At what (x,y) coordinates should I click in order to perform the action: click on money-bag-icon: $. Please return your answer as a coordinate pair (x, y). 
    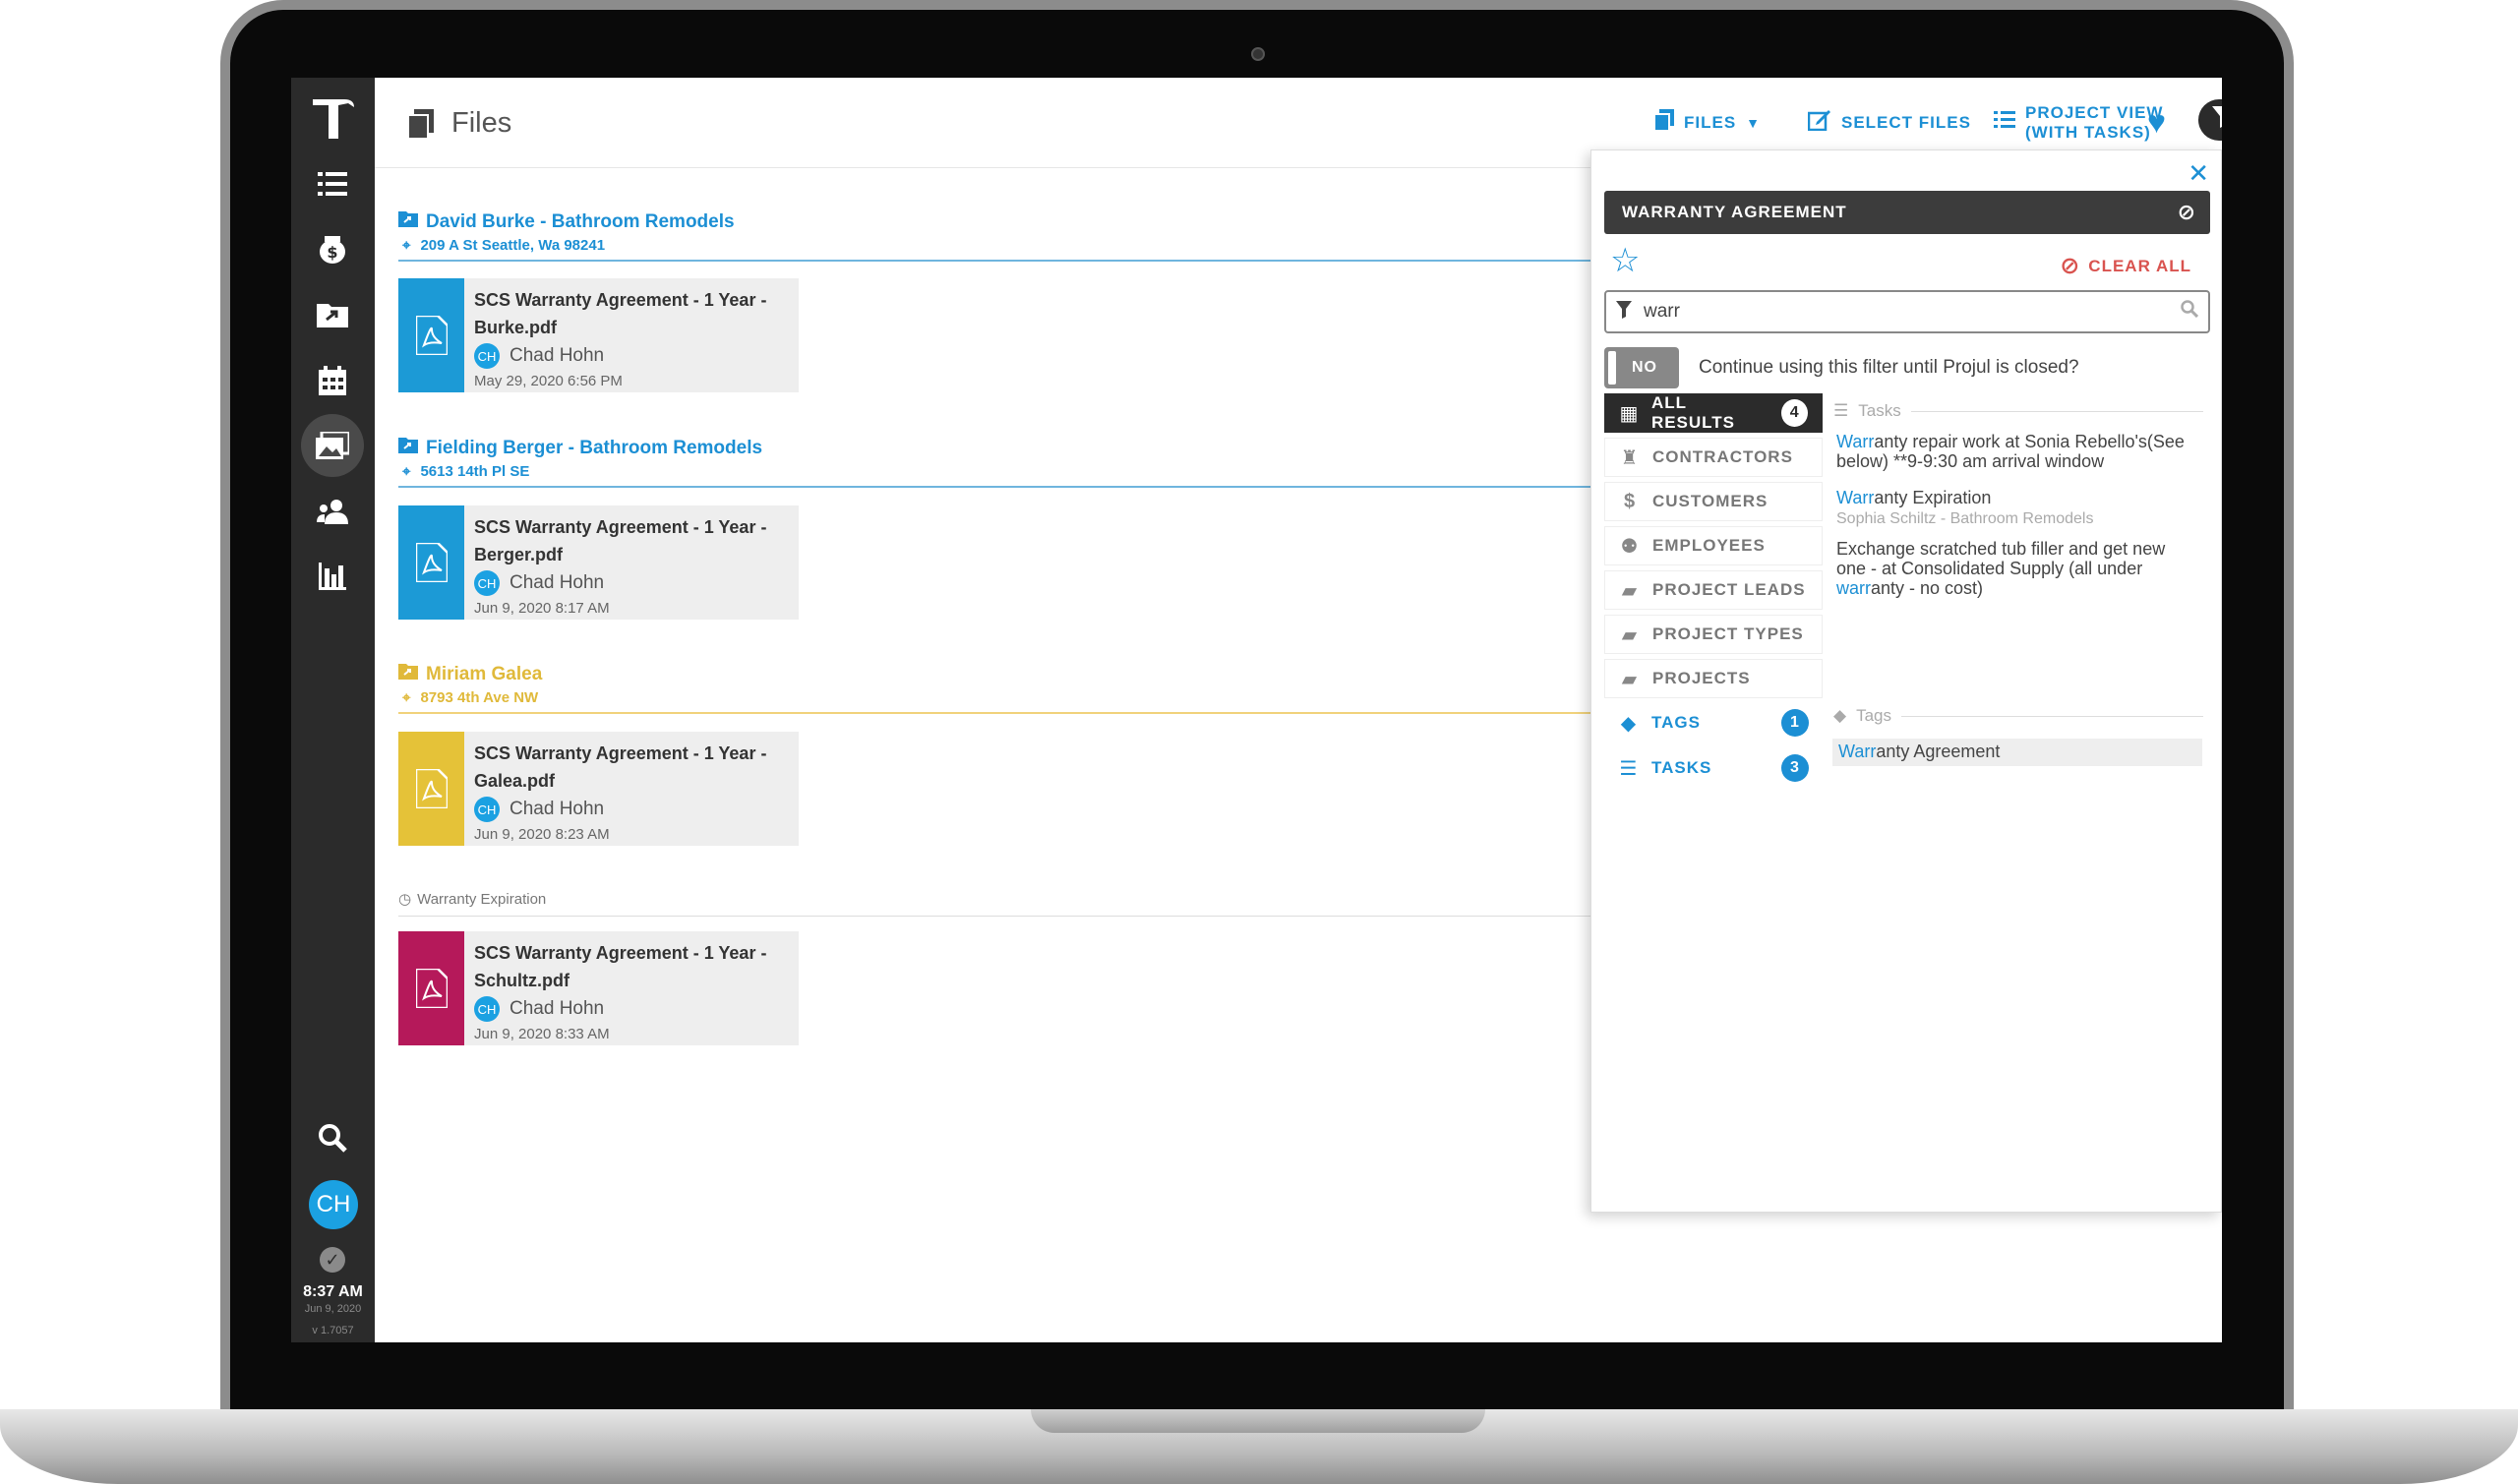
    Looking at the image, I should click on (332, 250).